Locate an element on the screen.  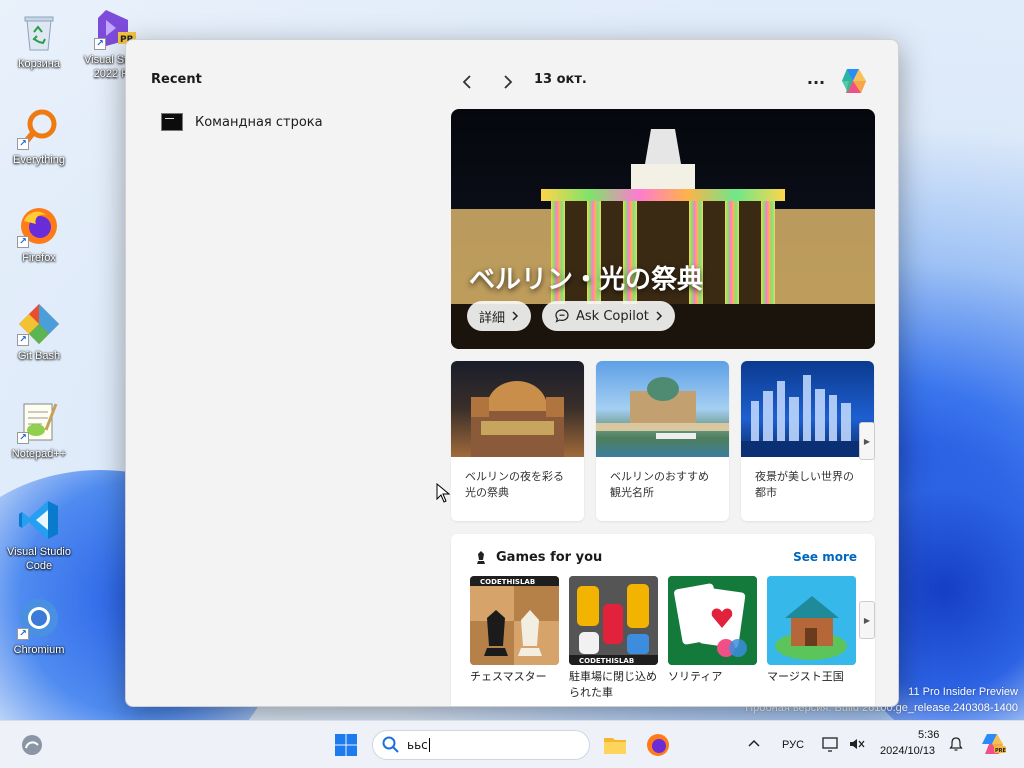
everything-icon: ↗ is located at coordinates (39, 128).